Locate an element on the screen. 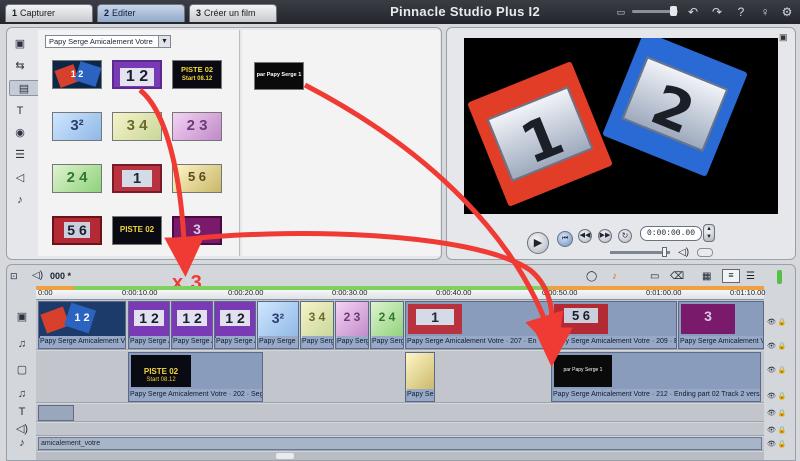  arrow-theme-to-timeline is located at coordinates (171, 182).